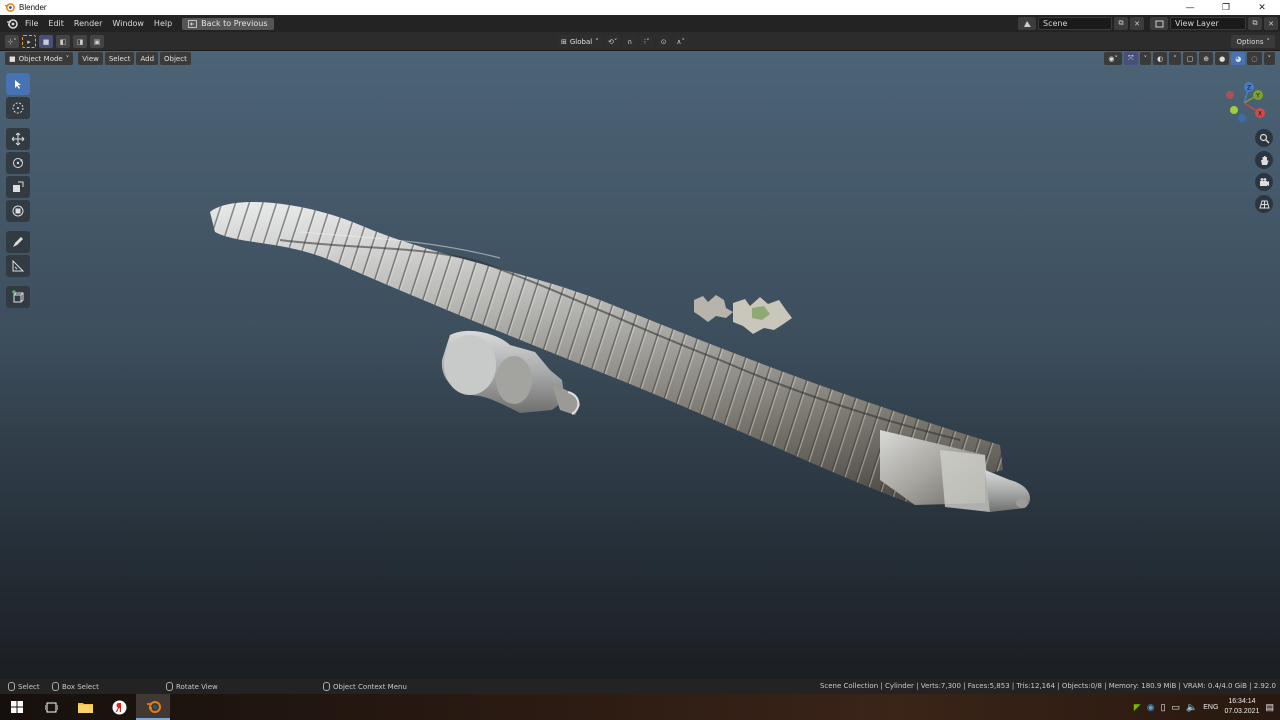  I want to click on proportional-edit-icon: ⊙, so click(663, 41).